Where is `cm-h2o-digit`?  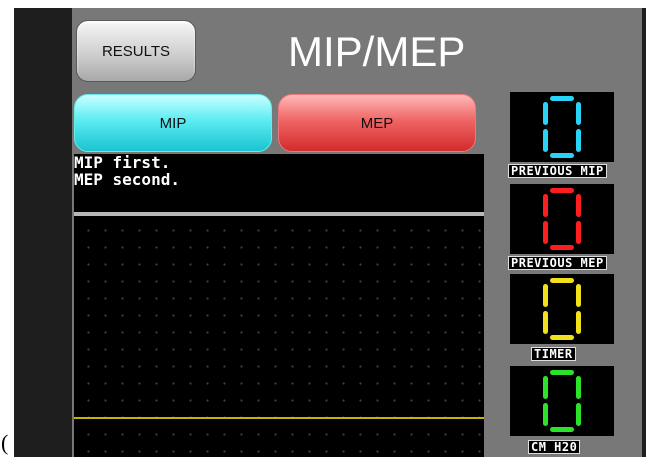
cm-h2o-digit is located at coordinates (562, 401).